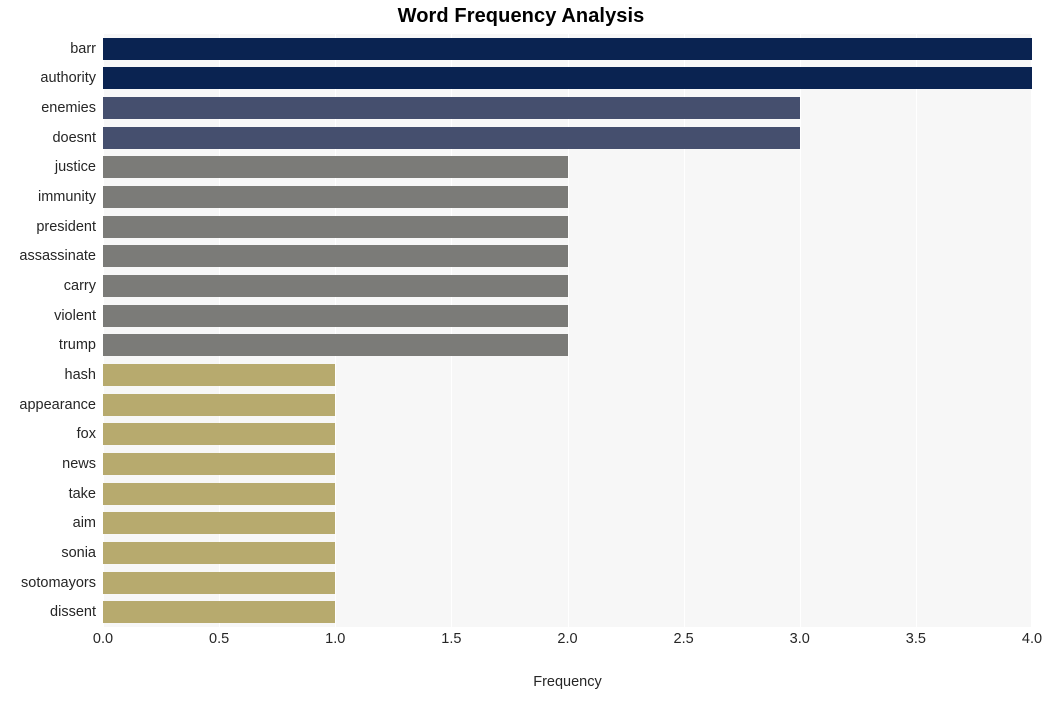  Describe the element at coordinates (799, 639) in the screenshot. I see `x-axis-tick-label: 3.0` at that location.